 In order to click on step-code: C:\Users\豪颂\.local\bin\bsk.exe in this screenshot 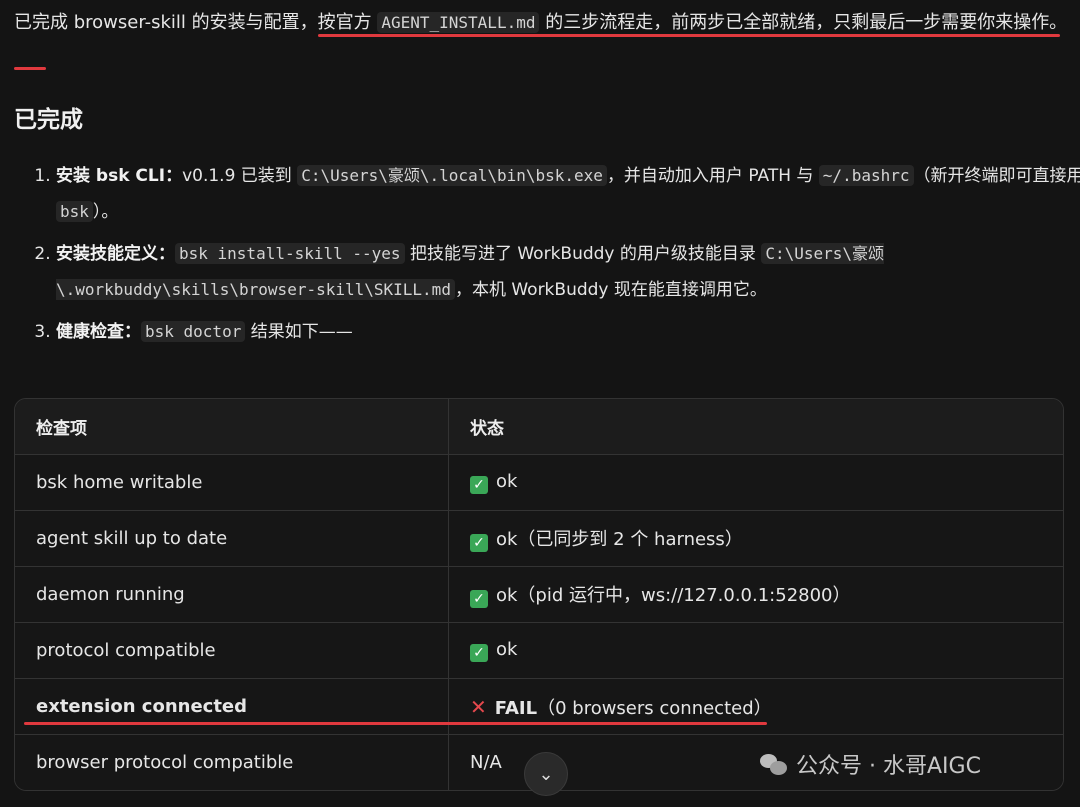, I will do `click(452, 175)`.